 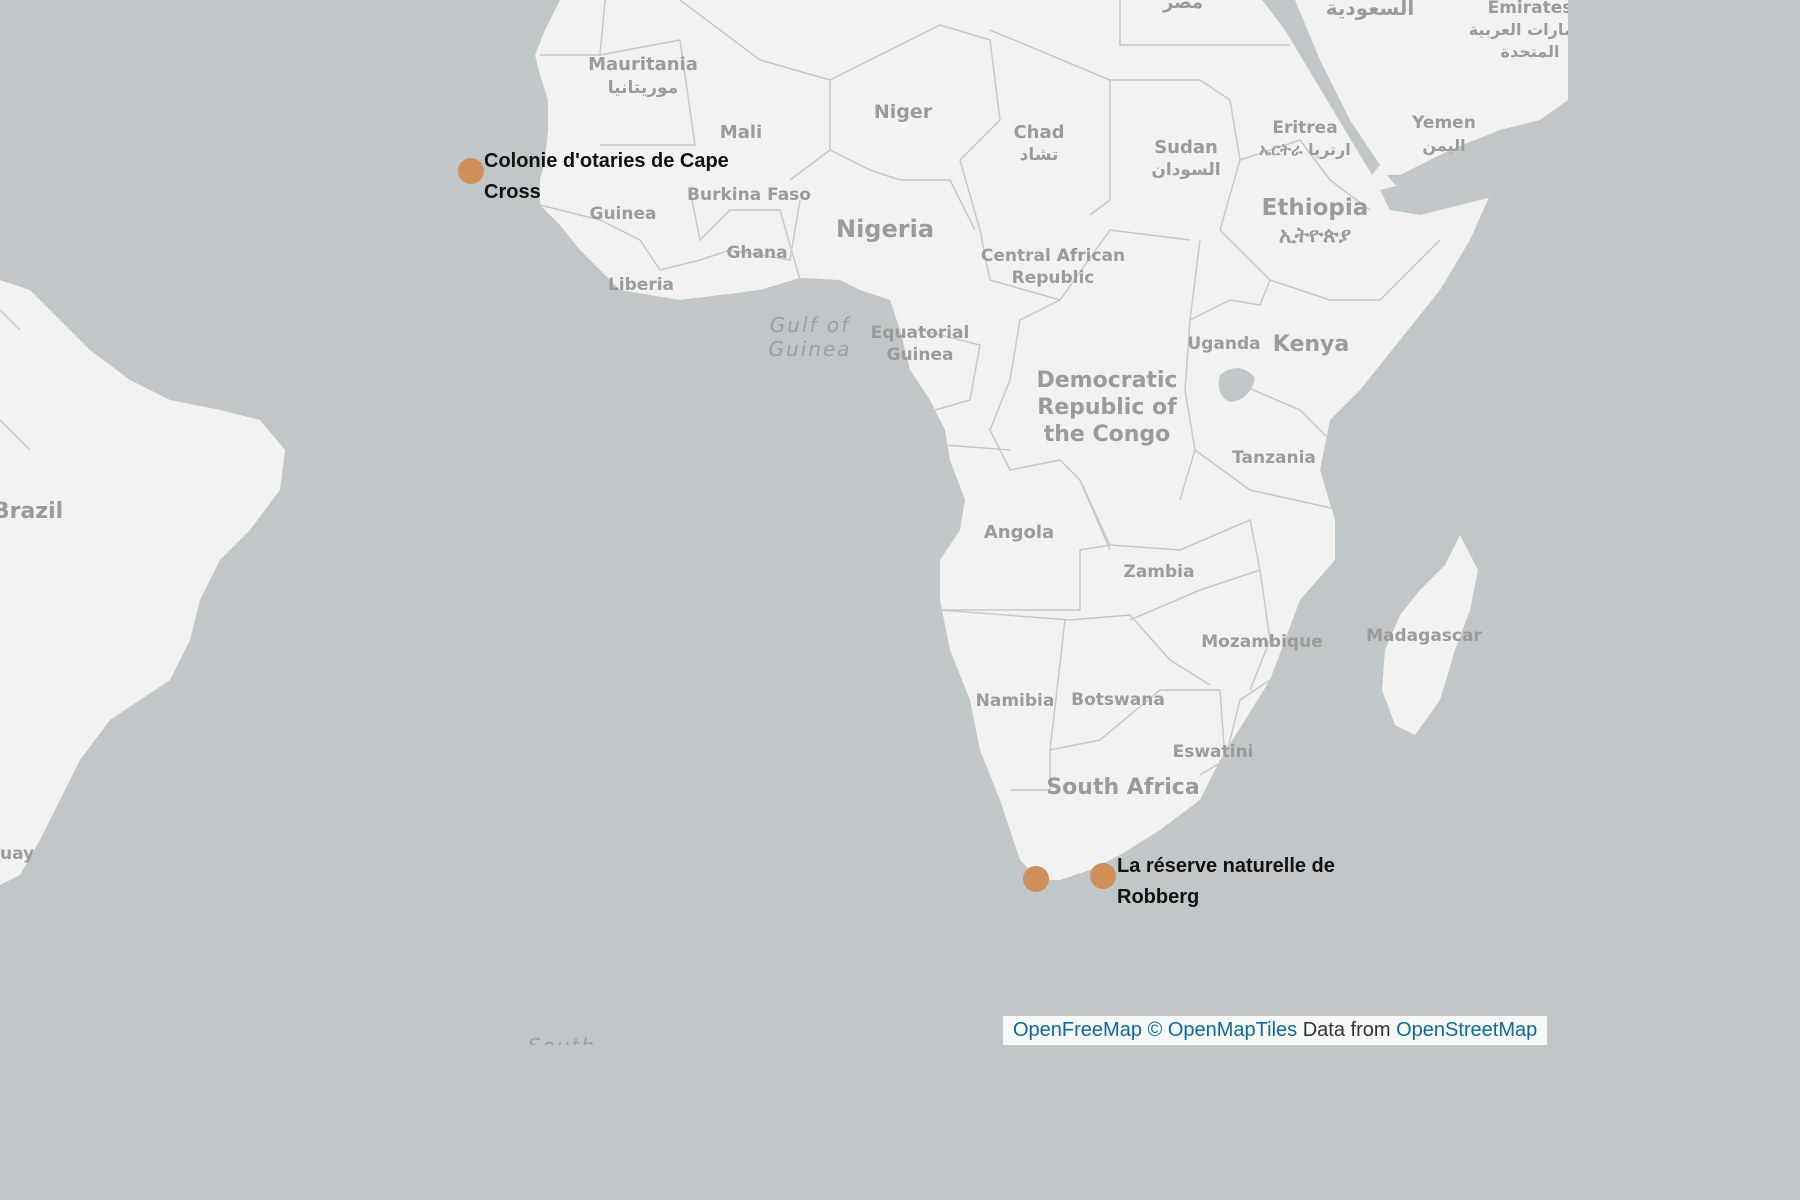 I want to click on country-native-eritrea: ኤርትራ ارتريا, so click(x=1304, y=149).